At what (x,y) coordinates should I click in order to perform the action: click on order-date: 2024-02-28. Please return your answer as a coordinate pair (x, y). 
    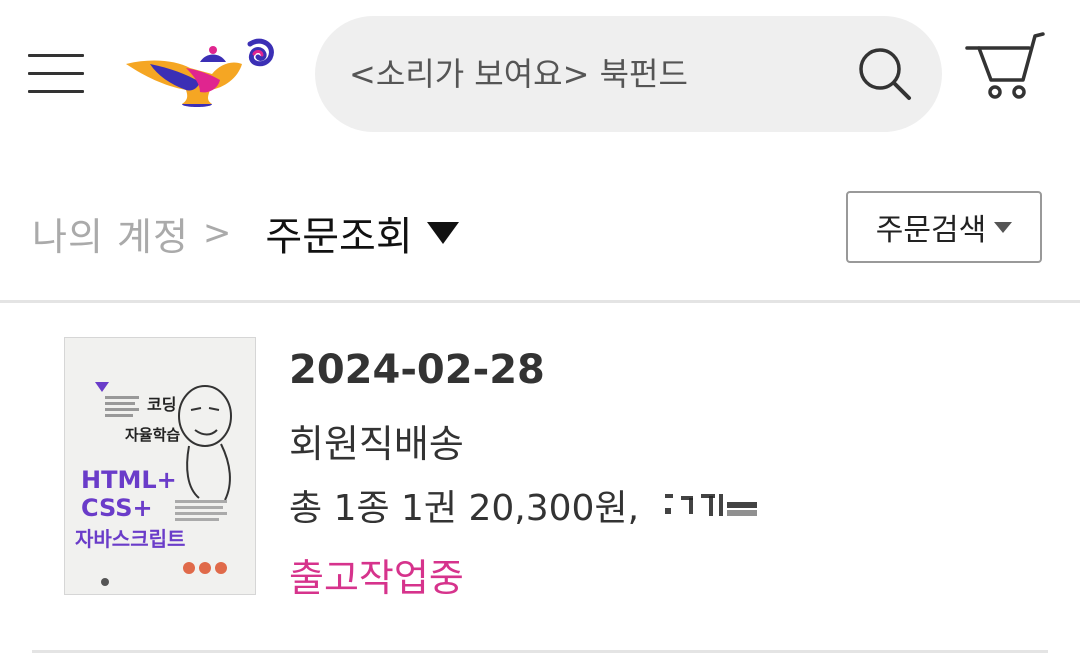
    Looking at the image, I should click on (417, 370).